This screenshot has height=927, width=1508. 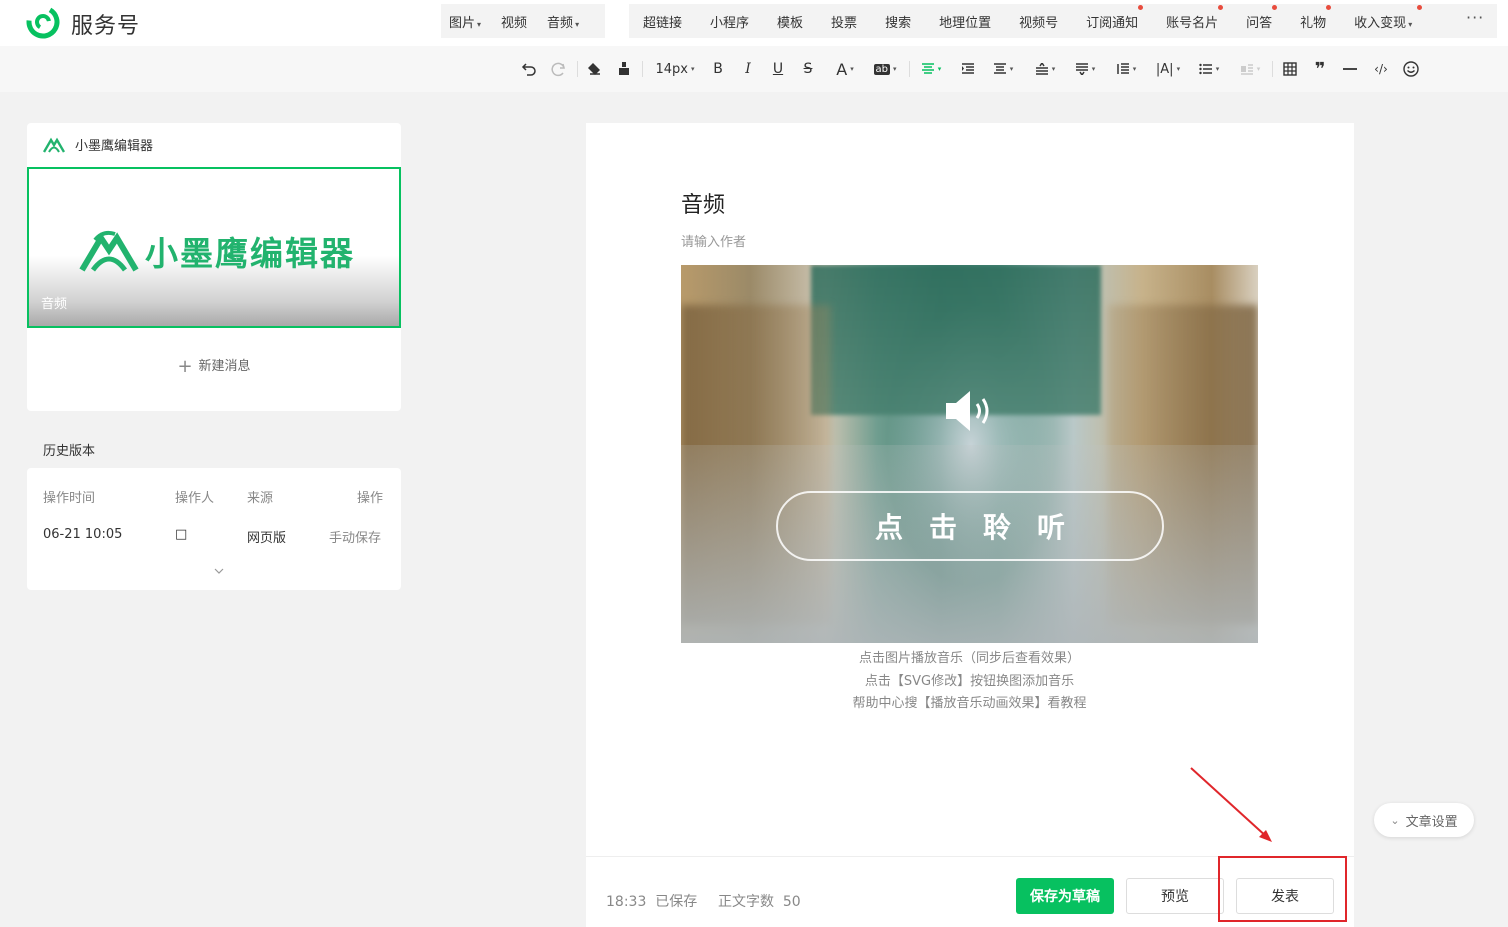 I want to click on caption-line-1: 点击图片播放音乐（同步后查看效果）, so click(x=969, y=658).